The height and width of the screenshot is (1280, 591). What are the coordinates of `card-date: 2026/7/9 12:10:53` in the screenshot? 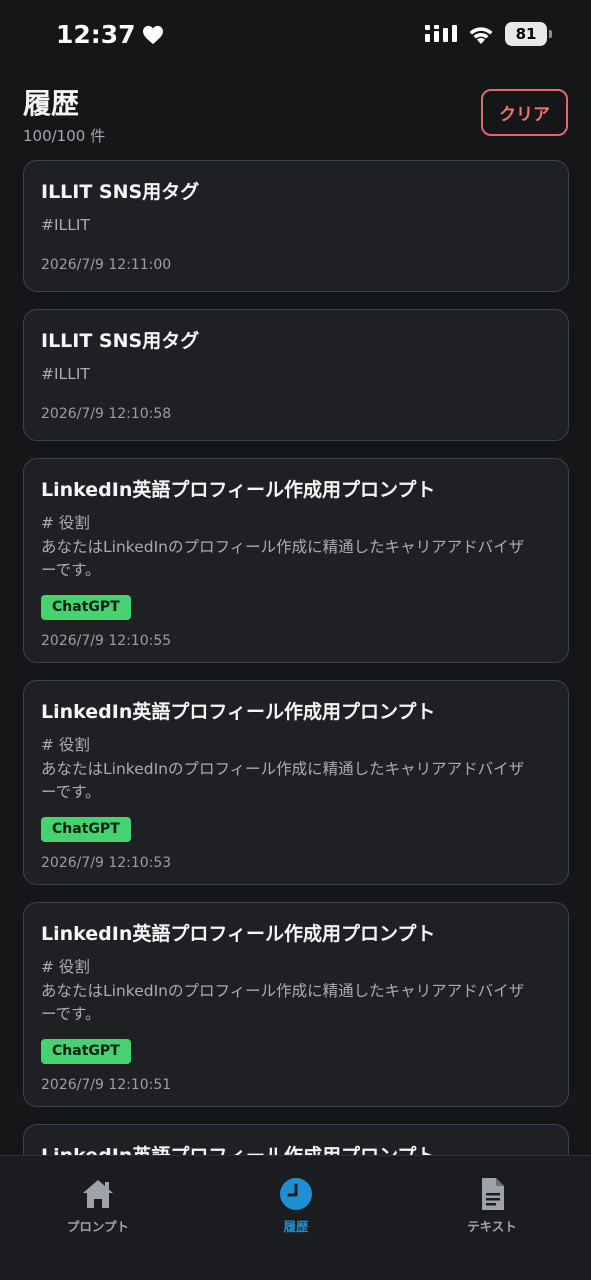 It's located at (106, 862).